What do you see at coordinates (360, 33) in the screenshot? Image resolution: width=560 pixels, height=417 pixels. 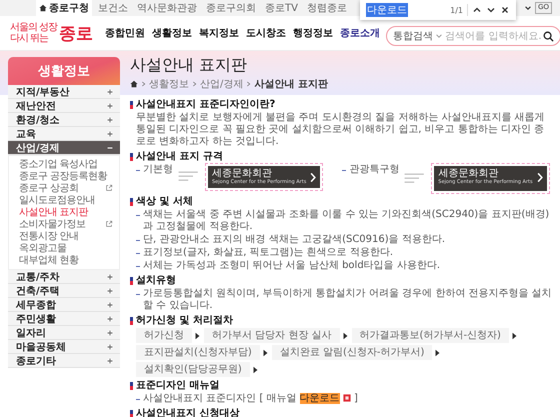 I see `nav-menu-item: 종로소개` at bounding box center [360, 33].